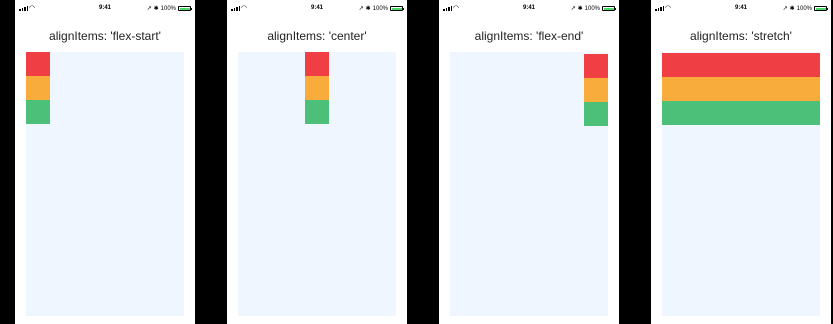 The height and width of the screenshot is (324, 833). Describe the element at coordinates (529, 36) in the screenshot. I see `align-title: alignItems: 'flex-end'` at that location.